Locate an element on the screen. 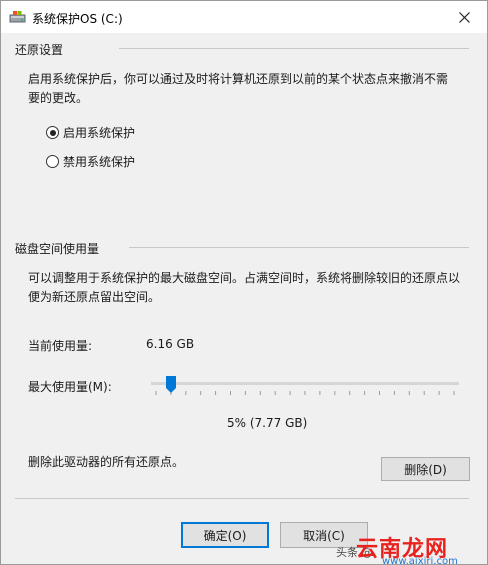  max-usage-value: 5% (7.77 GB) is located at coordinates (267, 423).